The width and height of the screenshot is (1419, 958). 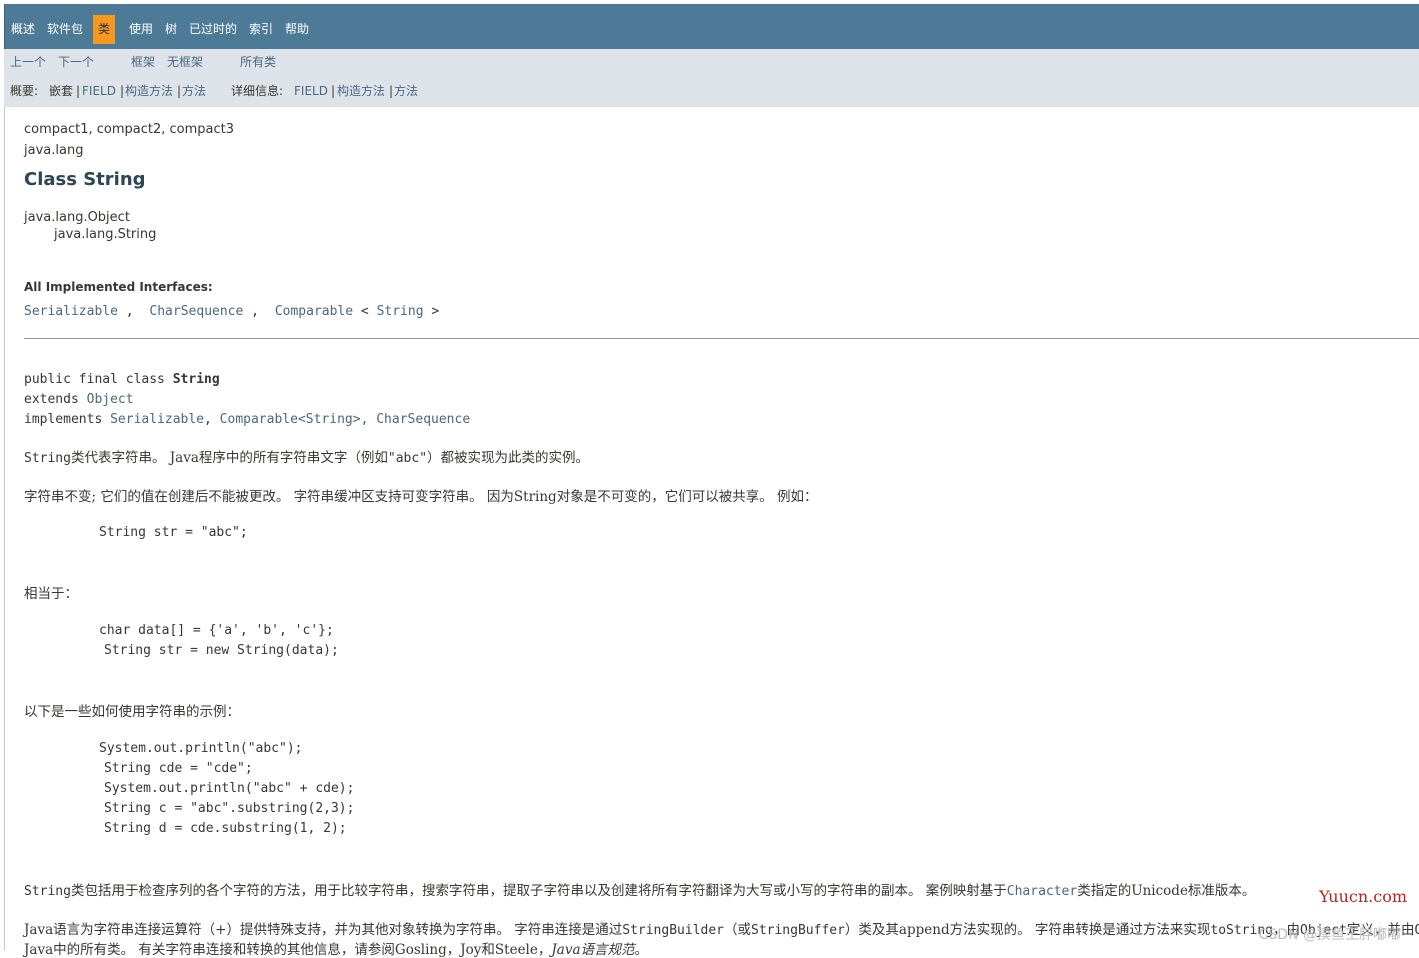 I want to click on charsequence-link: CharSequence, so click(x=196, y=311).